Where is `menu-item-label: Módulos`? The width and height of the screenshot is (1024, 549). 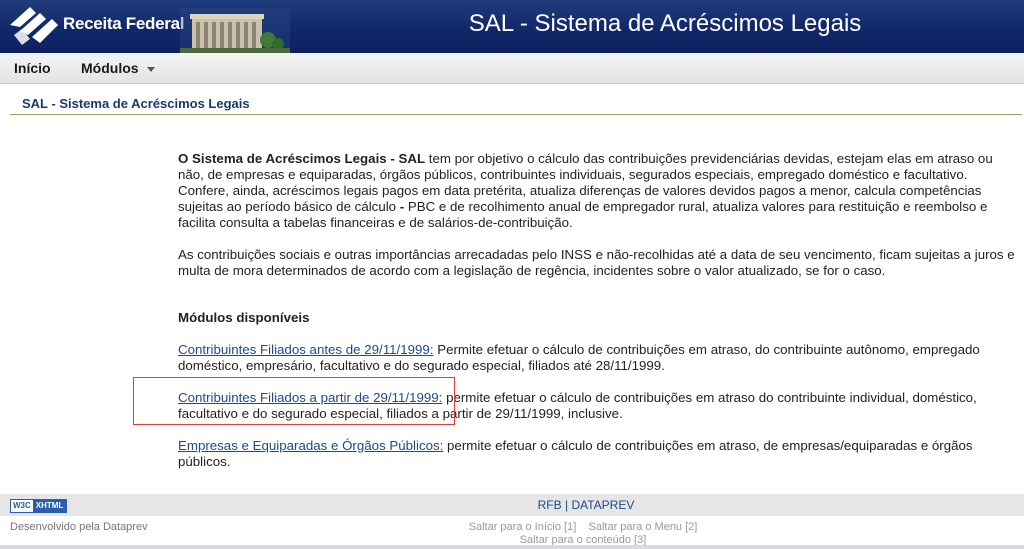 menu-item-label: Módulos is located at coordinates (110, 68).